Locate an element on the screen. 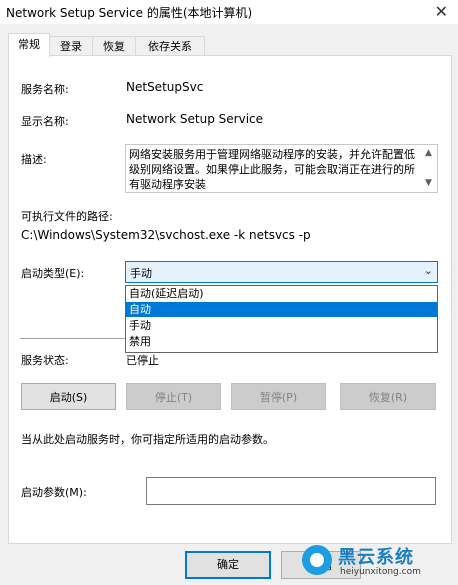 The width and height of the screenshot is (458, 585). startup-type-value: 手动 is located at coordinates (141, 273).